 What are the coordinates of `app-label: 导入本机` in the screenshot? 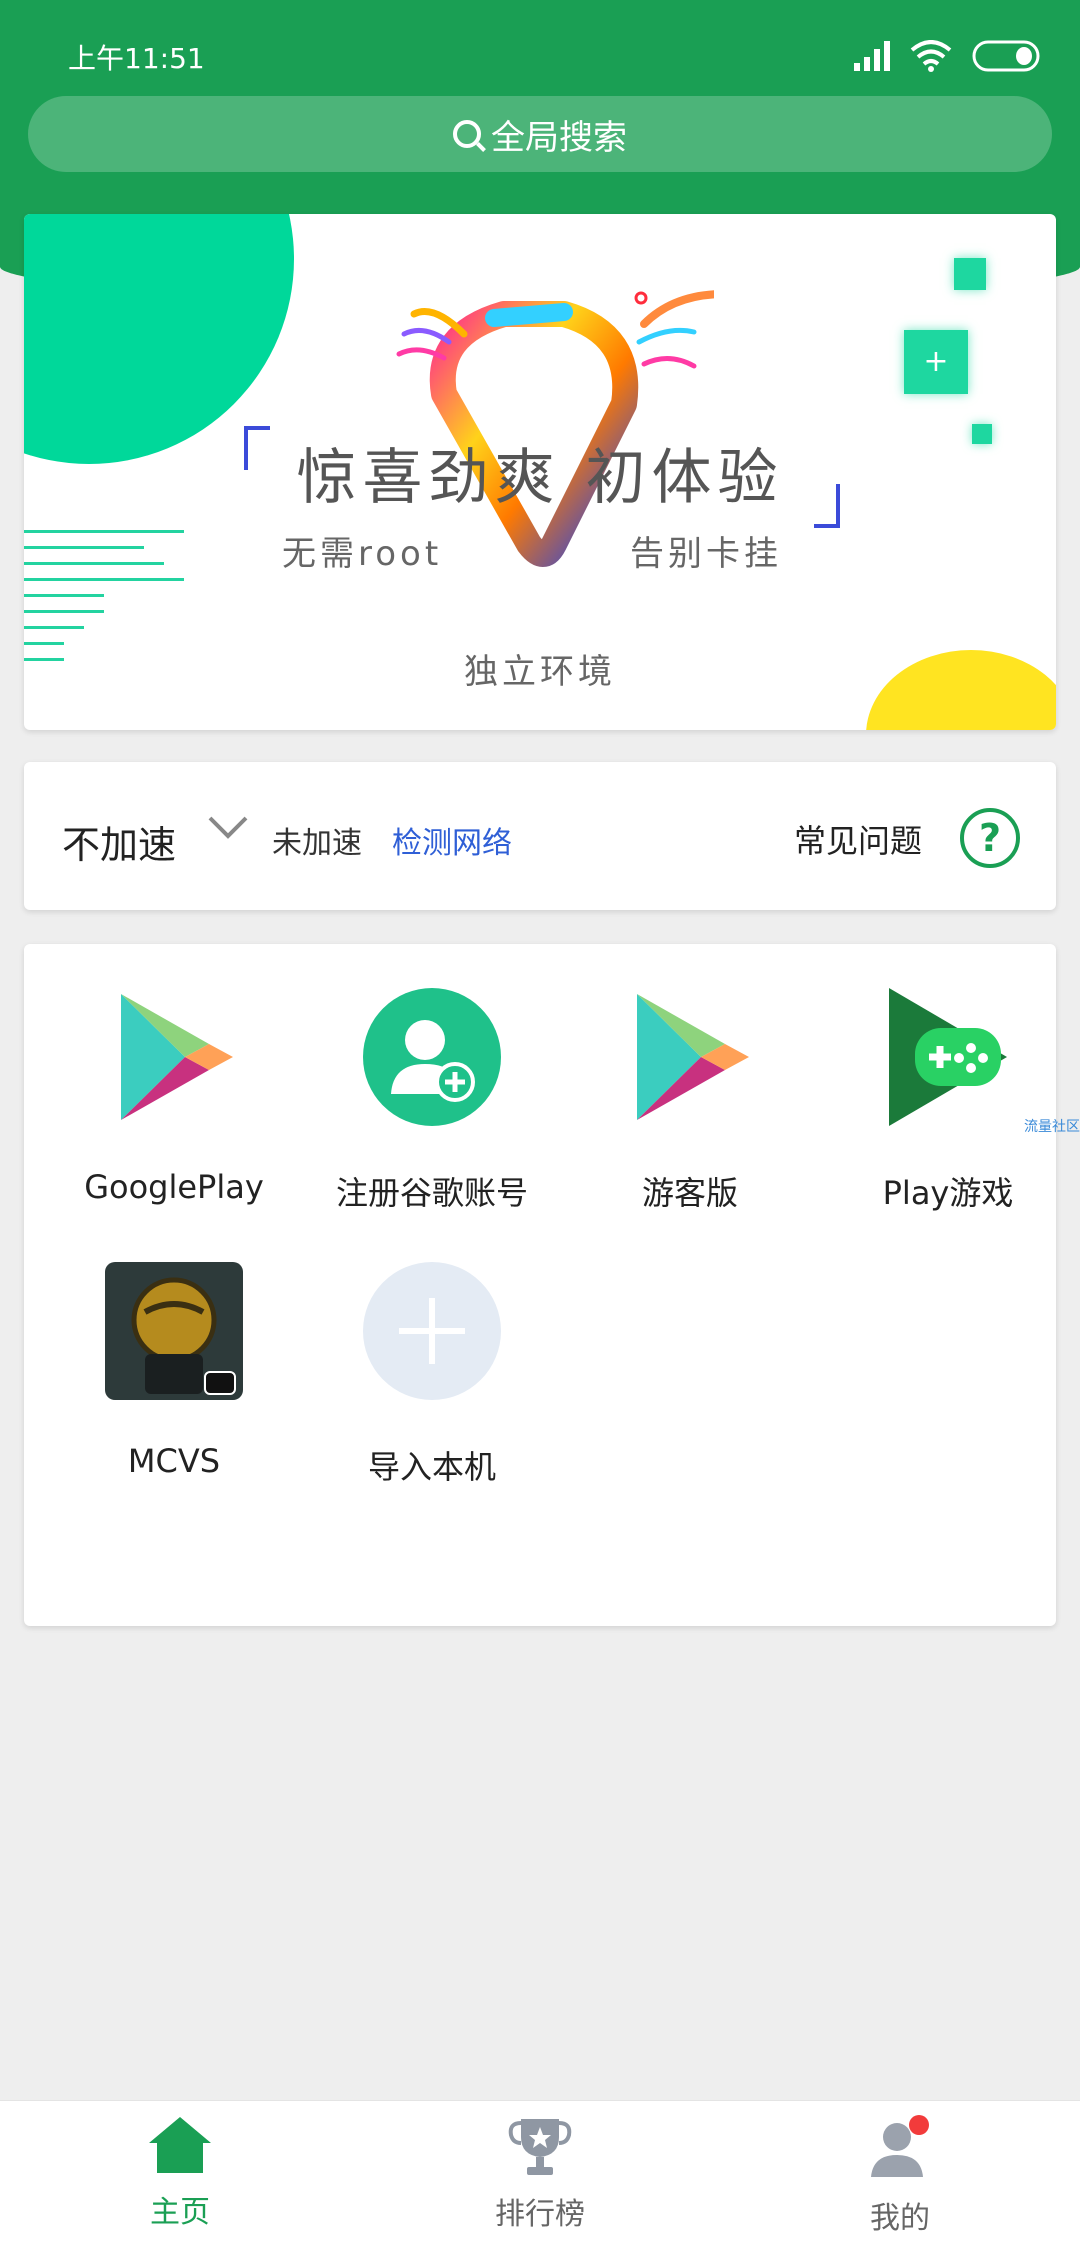 It's located at (431, 1467).